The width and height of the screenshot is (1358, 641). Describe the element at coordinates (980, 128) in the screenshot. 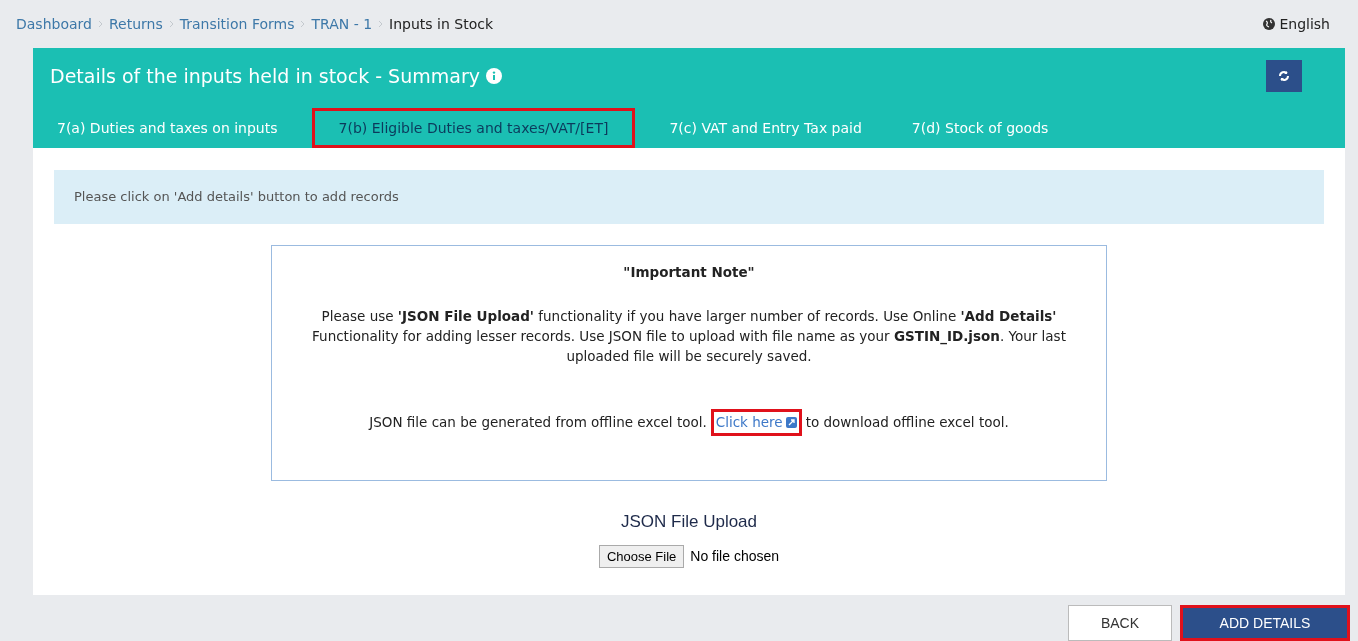

I see `tab: 7(d) Stock of goods` at that location.